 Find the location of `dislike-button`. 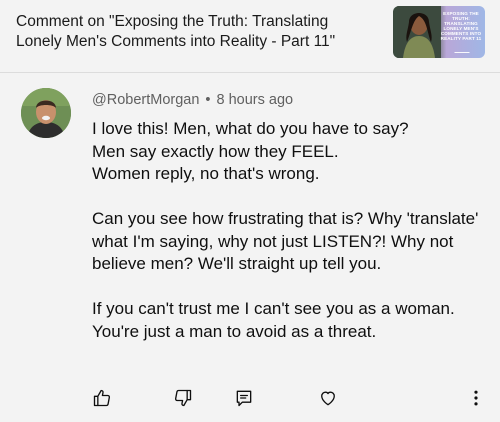

dislike-button is located at coordinates (183, 398).